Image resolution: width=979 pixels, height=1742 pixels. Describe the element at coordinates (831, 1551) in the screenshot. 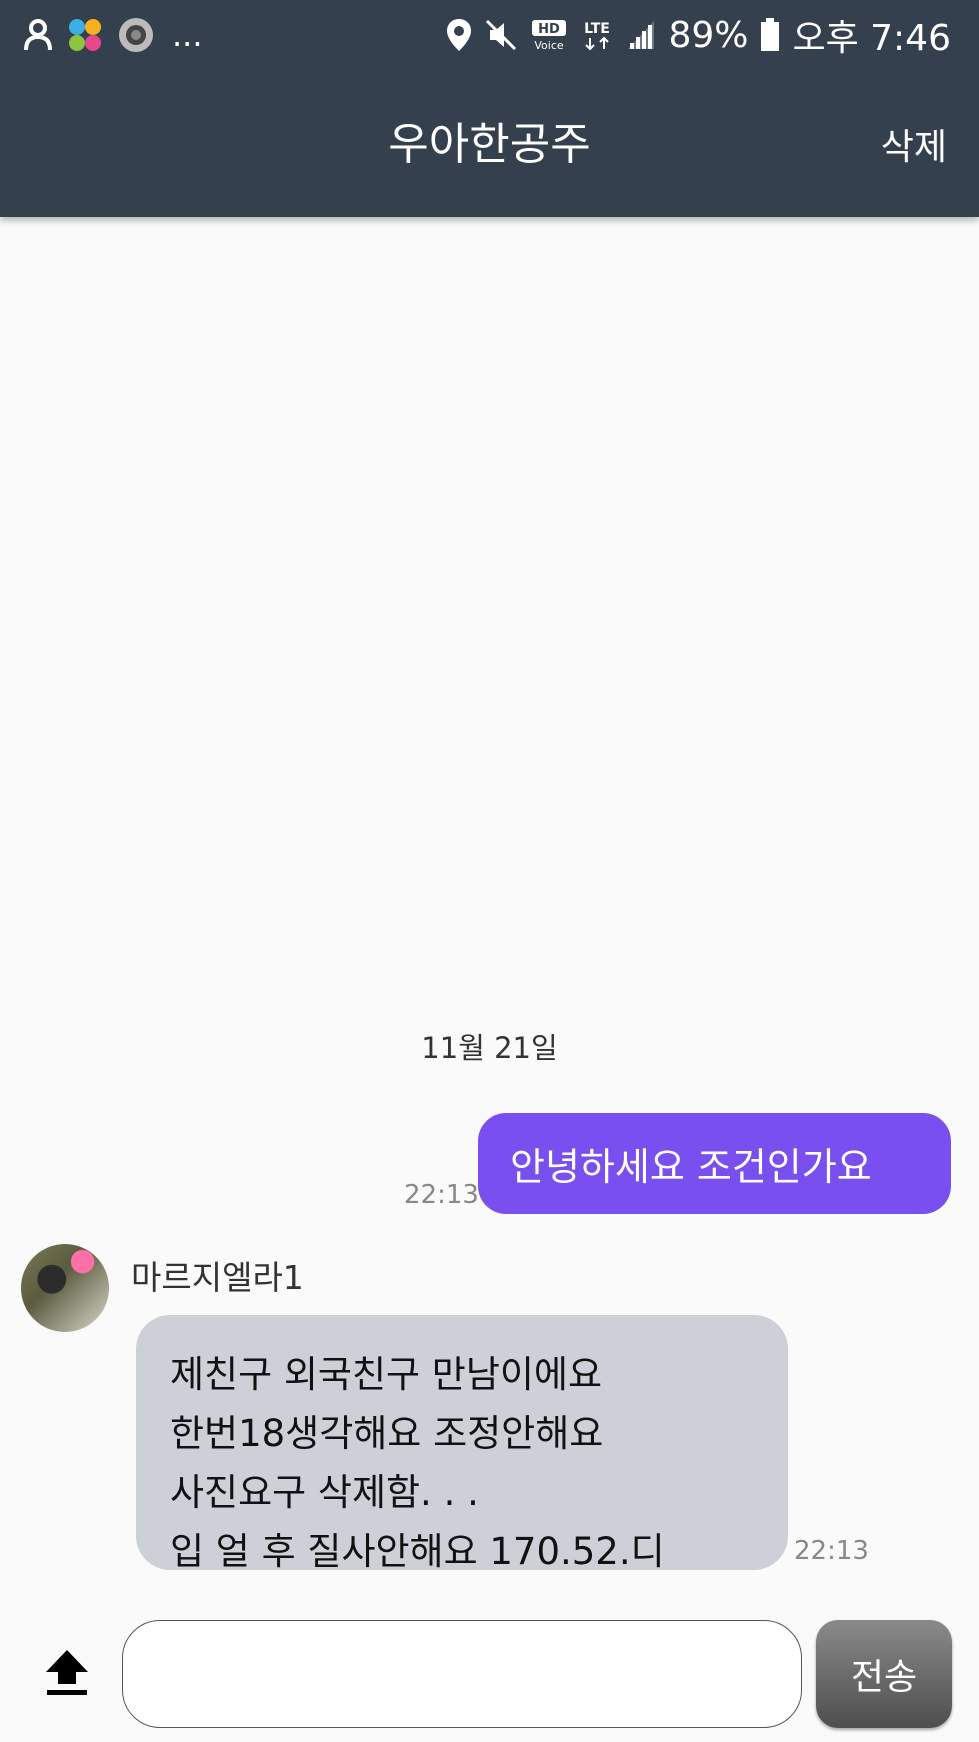

I see `received-message-time: 22:13` at that location.